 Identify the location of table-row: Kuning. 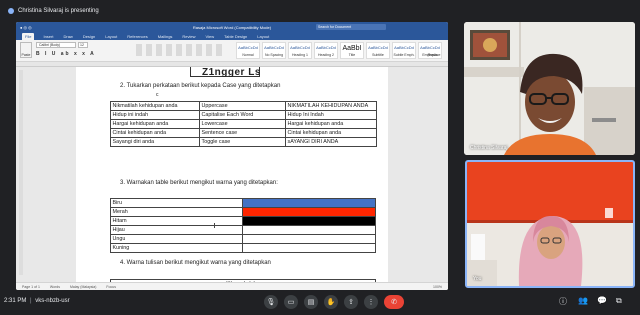
(243, 248).